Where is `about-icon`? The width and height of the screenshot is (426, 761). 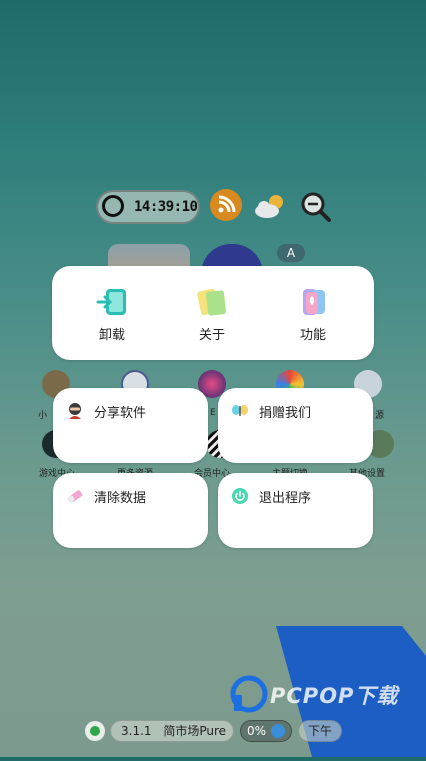 about-icon is located at coordinates (212, 302).